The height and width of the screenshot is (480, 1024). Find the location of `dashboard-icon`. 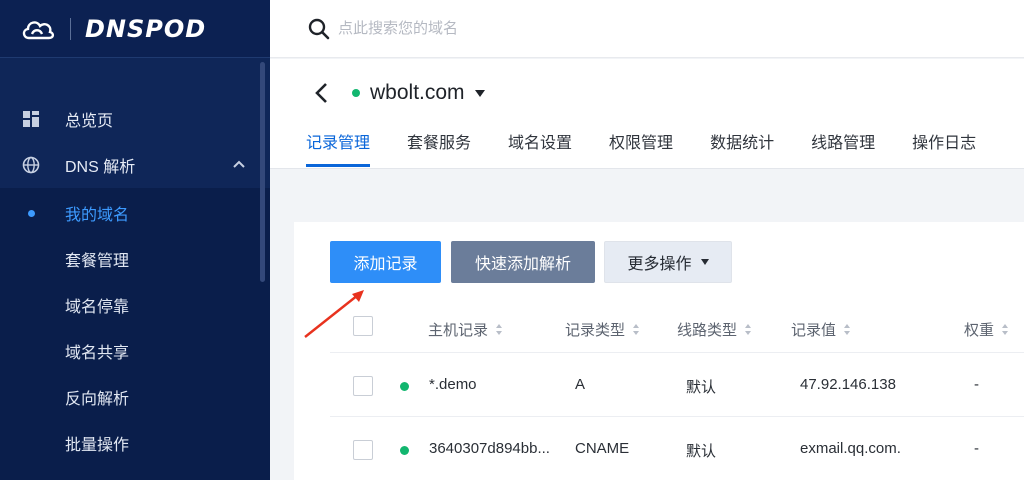

dashboard-icon is located at coordinates (31, 119).